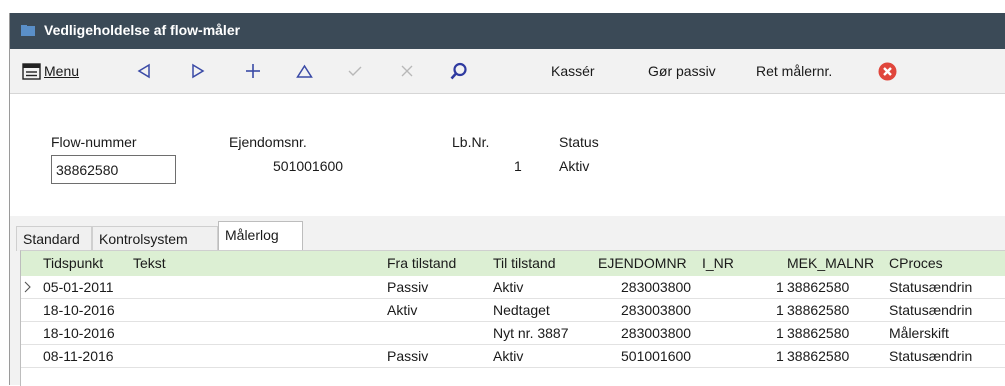 This screenshot has width=1005, height=386. I want to click on status-value: Aktiv, so click(574, 166).